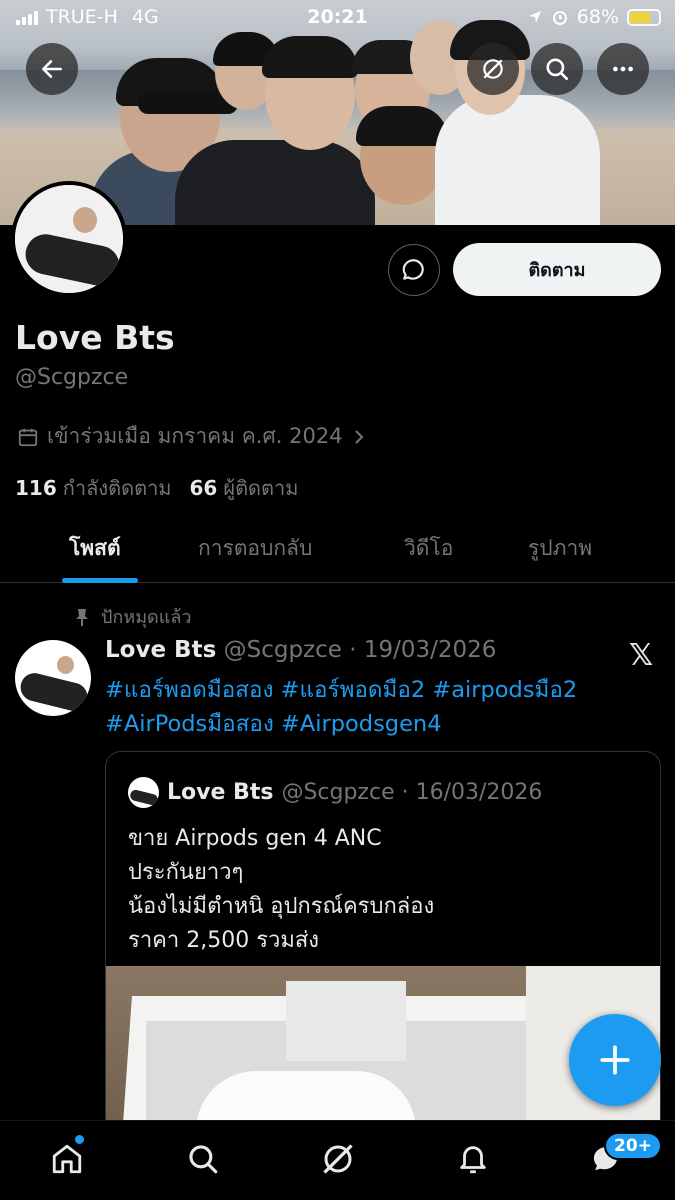  What do you see at coordinates (255, 548) in the screenshot?
I see `tab-replies: การตอบกลับ` at bounding box center [255, 548].